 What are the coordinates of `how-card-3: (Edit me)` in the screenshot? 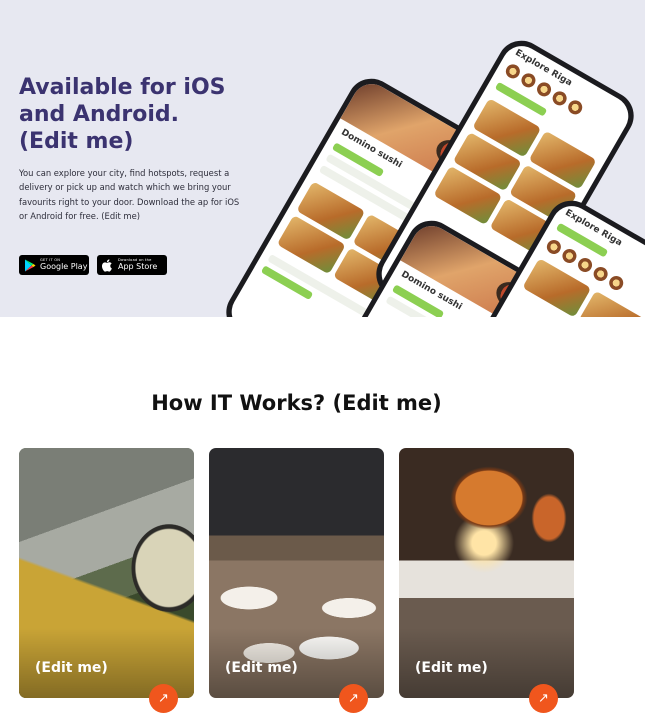 It's located at (486, 573).